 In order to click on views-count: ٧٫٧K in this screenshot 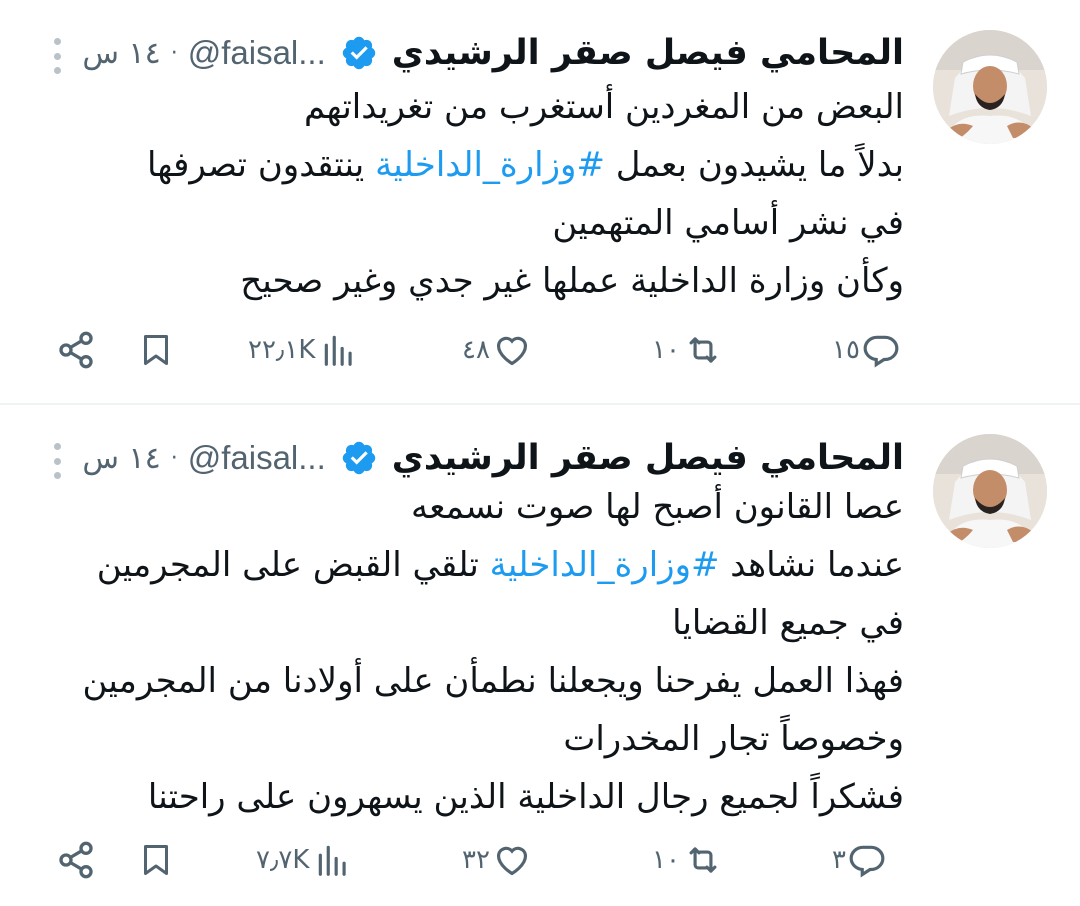, I will do `click(283, 860)`.